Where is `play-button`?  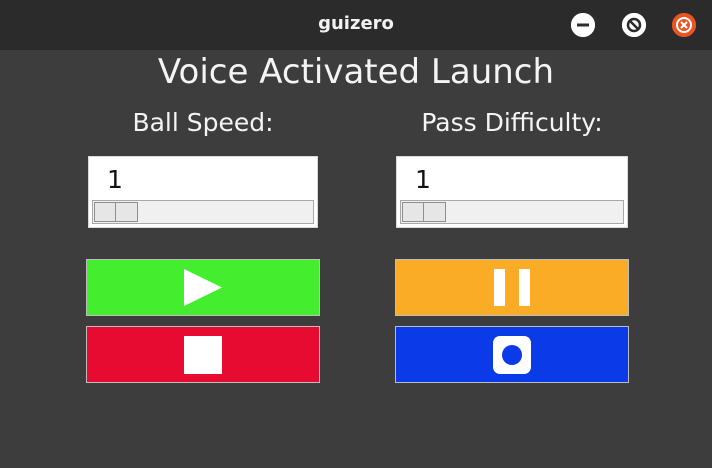 play-button is located at coordinates (203, 287).